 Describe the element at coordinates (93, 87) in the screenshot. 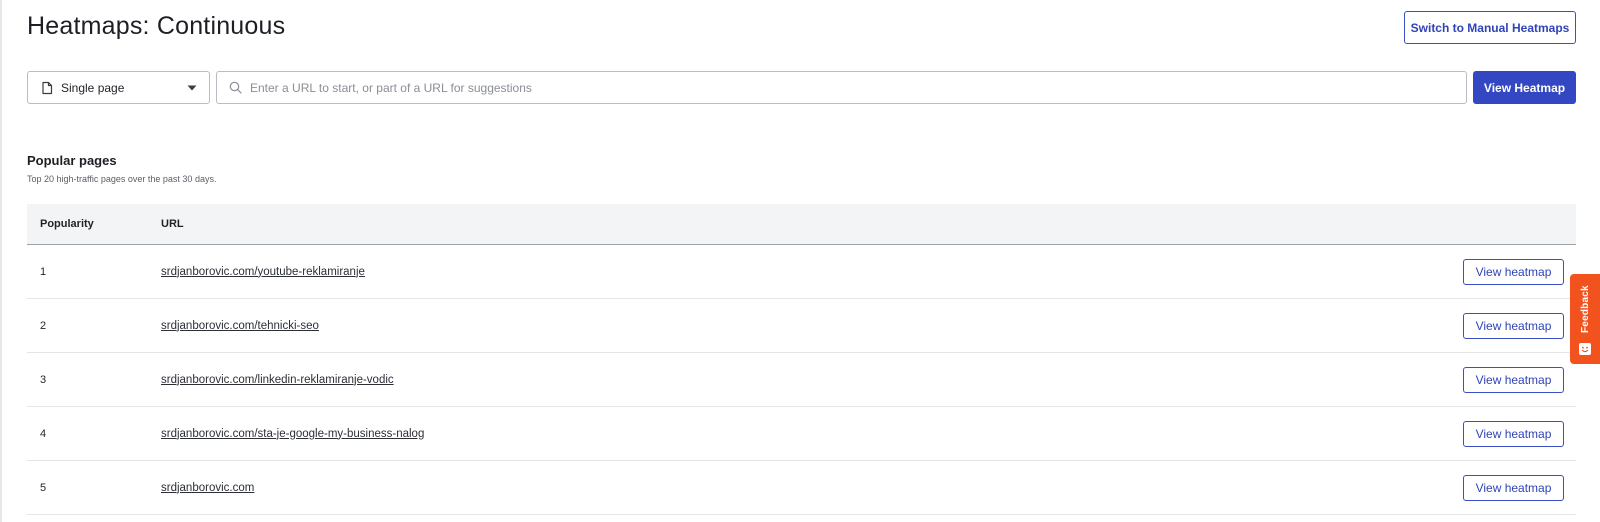

I see `page-mode-selected-value: Single page` at that location.